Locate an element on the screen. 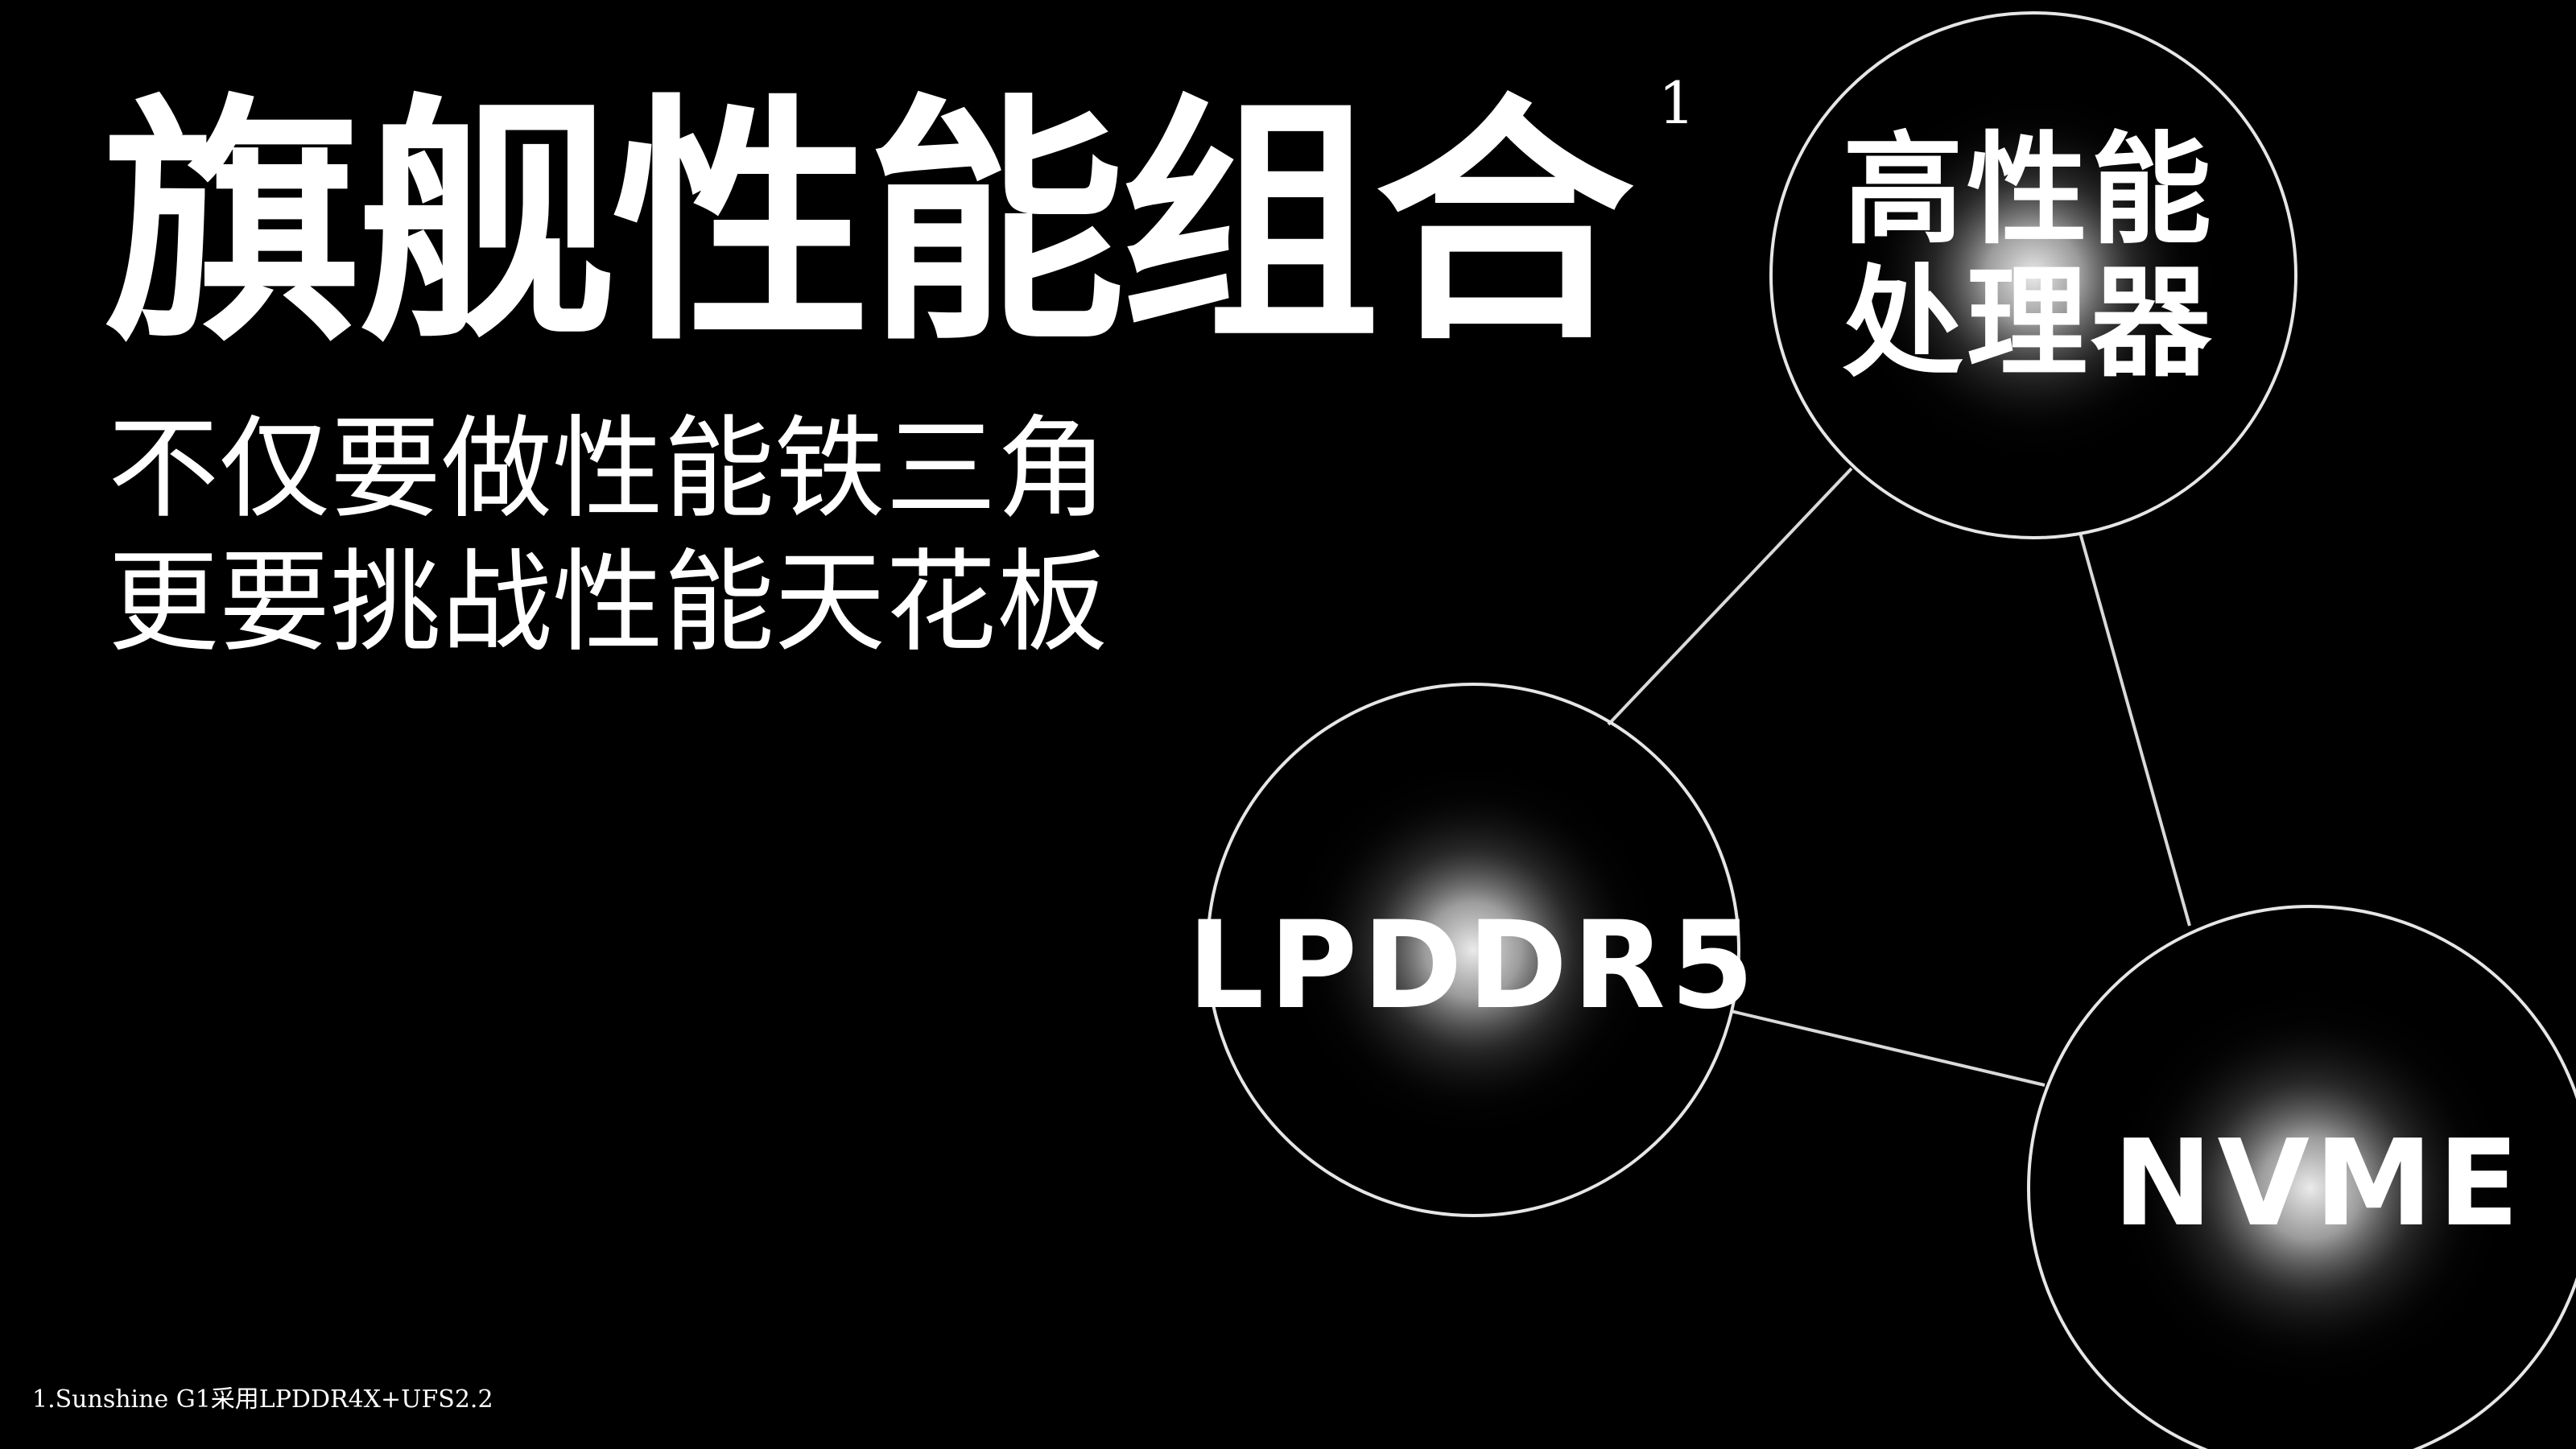 This screenshot has width=2576, height=1449. memory-node-label: LPDDR5 is located at coordinates (1473, 966).